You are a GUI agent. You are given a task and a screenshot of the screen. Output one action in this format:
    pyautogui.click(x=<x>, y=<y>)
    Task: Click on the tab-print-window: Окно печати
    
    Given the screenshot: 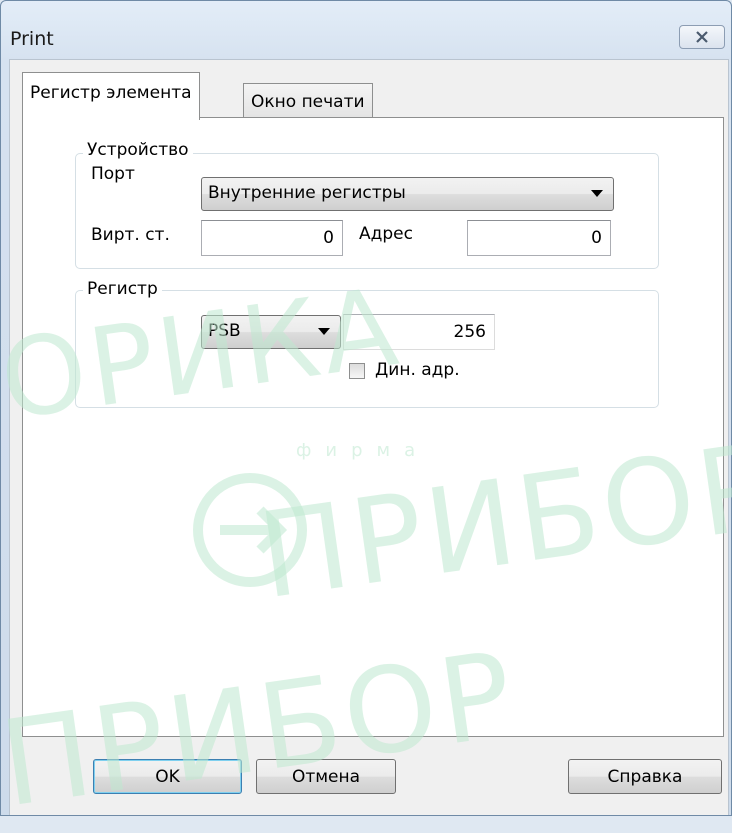 What is the action you would take?
    pyautogui.click(x=308, y=101)
    